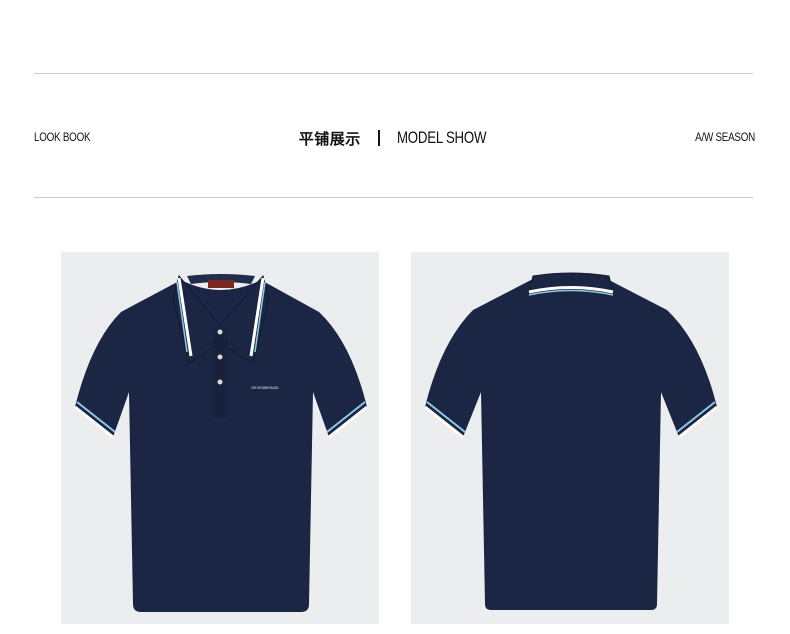 The image size is (790, 634). Describe the element at coordinates (378, 138) in the screenshot. I see `title-separator` at that location.